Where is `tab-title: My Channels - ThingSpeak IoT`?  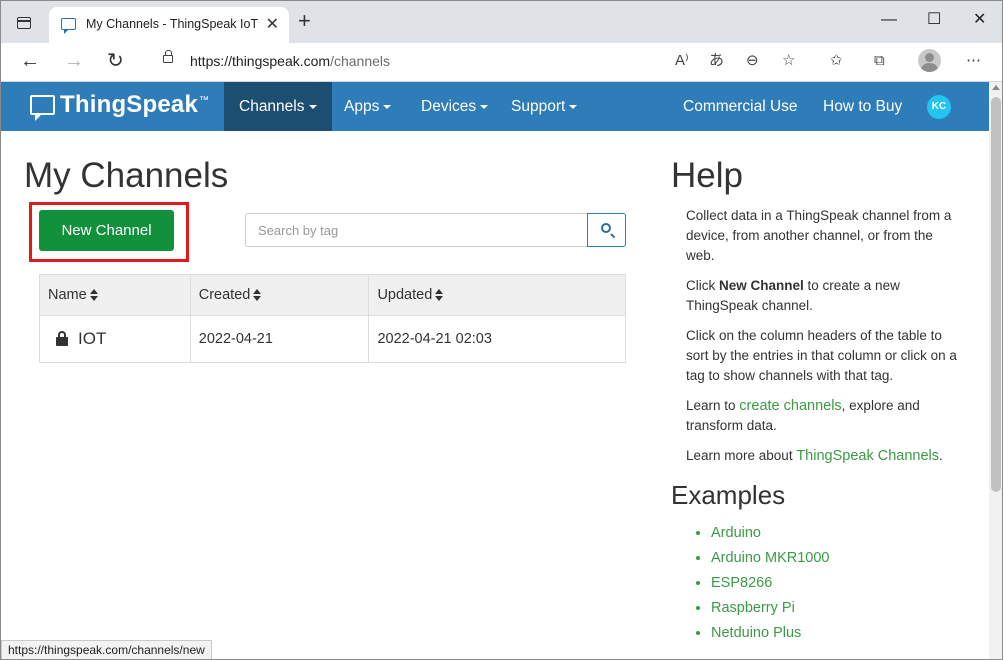
tab-title: My Channels - ThingSpeak IoT is located at coordinates (172, 24).